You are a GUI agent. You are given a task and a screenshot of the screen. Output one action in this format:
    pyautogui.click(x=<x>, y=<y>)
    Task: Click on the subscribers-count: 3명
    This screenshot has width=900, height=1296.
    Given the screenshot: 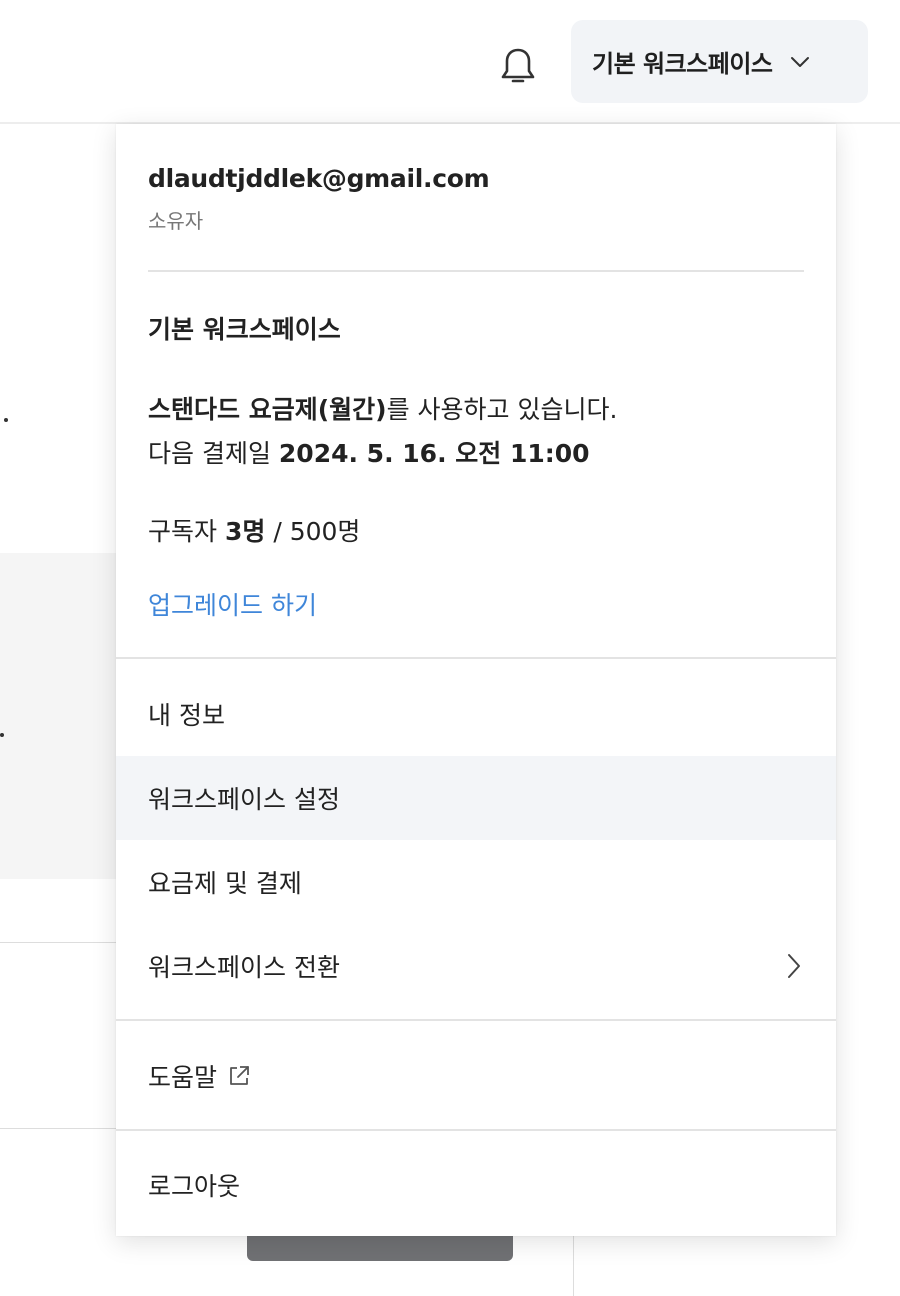 What is the action you would take?
    pyautogui.click(x=245, y=531)
    